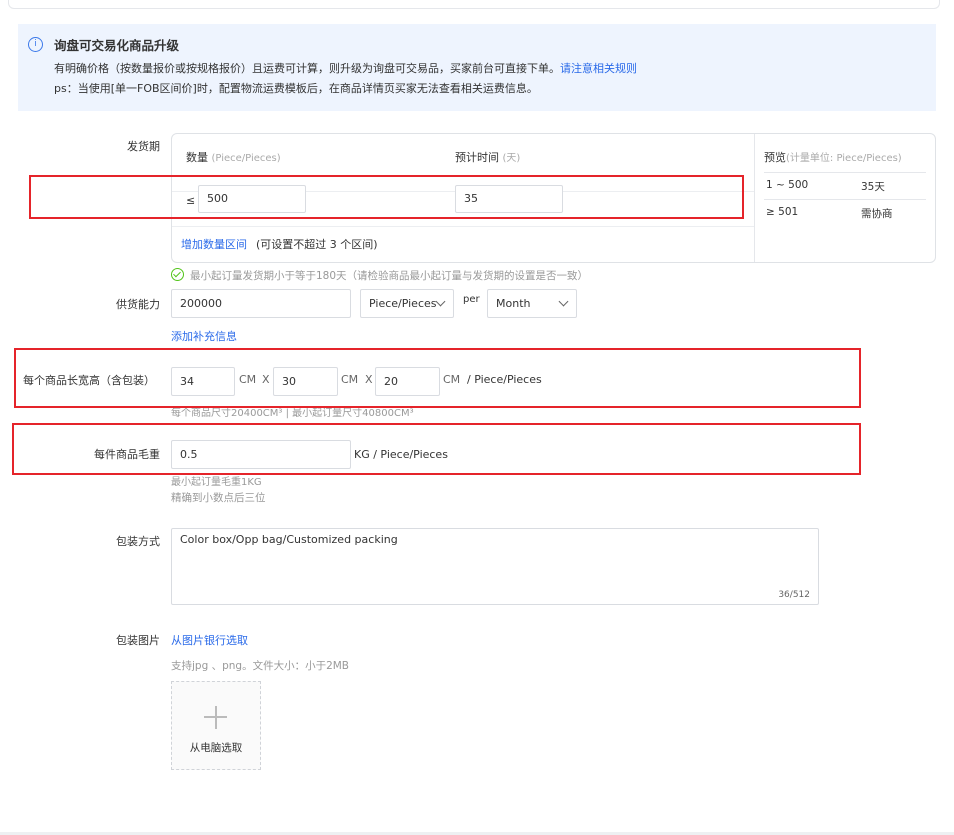 The height and width of the screenshot is (835, 954). Describe the element at coordinates (138, 304) in the screenshot. I see `supply-label: 供货能力` at that location.